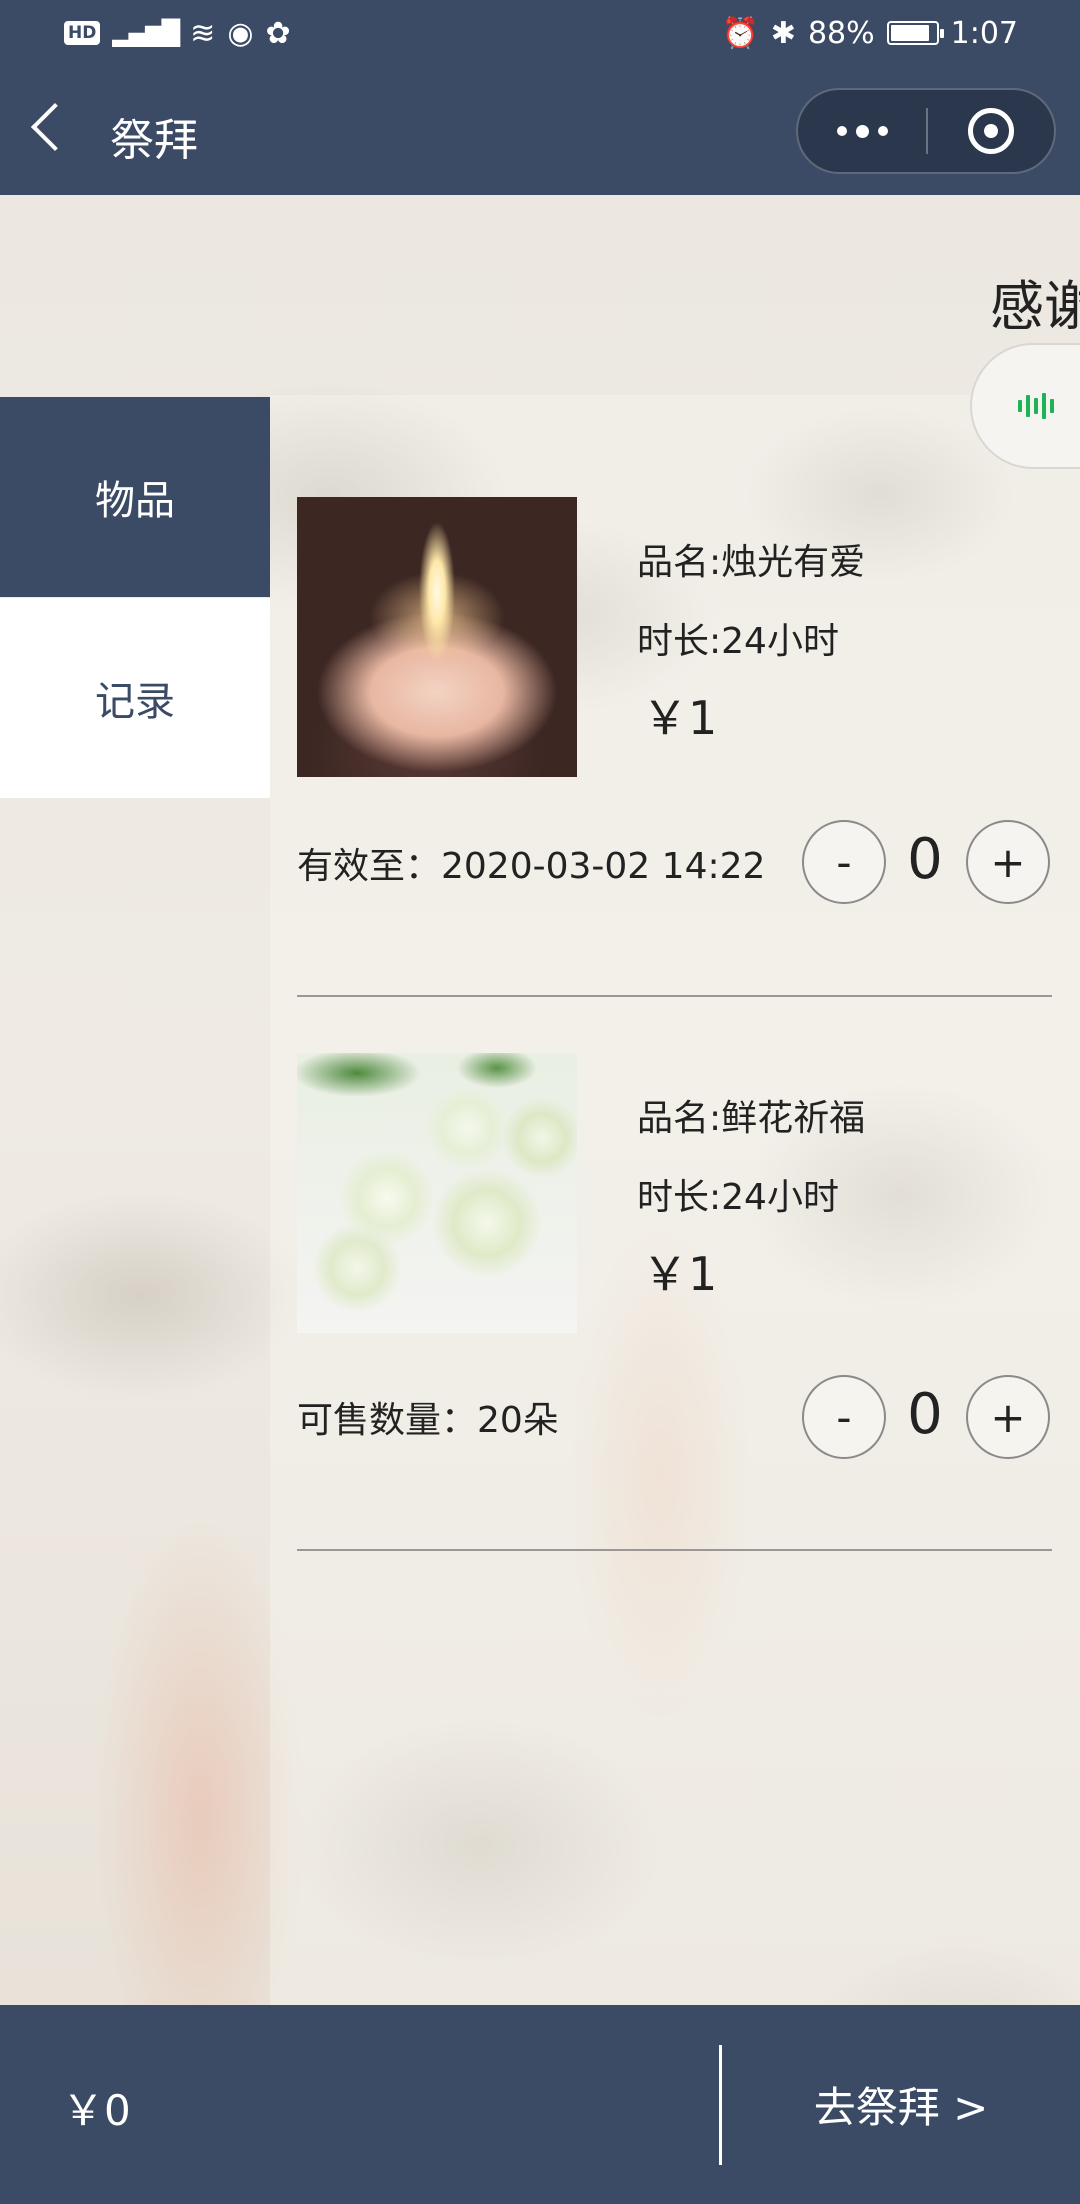 The image size is (1080, 2204). What do you see at coordinates (428, 1420) in the screenshot?
I see `item-stock: 可售数量：20朵` at bounding box center [428, 1420].